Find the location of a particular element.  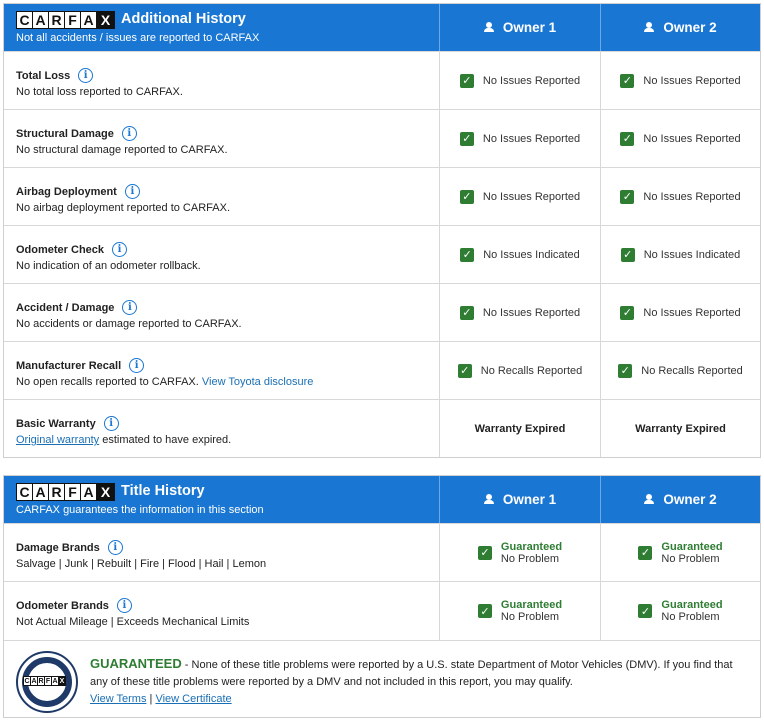

owner-2-status: No Issues Indicated is located at coordinates (692, 254).